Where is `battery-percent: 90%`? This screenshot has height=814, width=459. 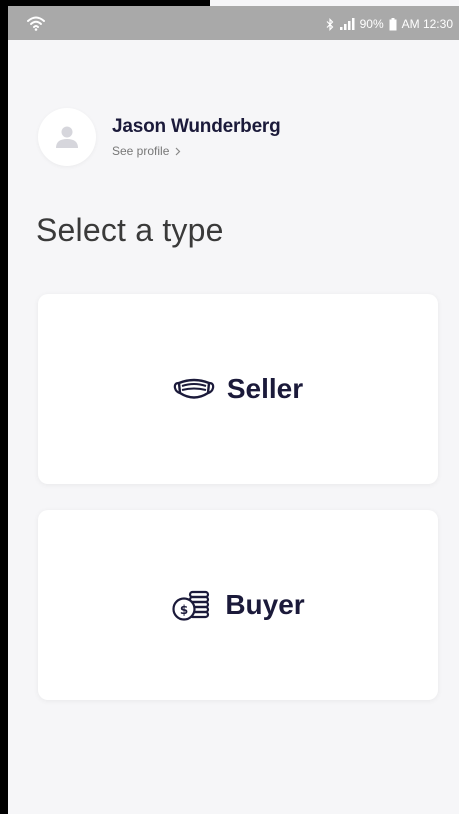
battery-percent: 90% is located at coordinates (371, 24).